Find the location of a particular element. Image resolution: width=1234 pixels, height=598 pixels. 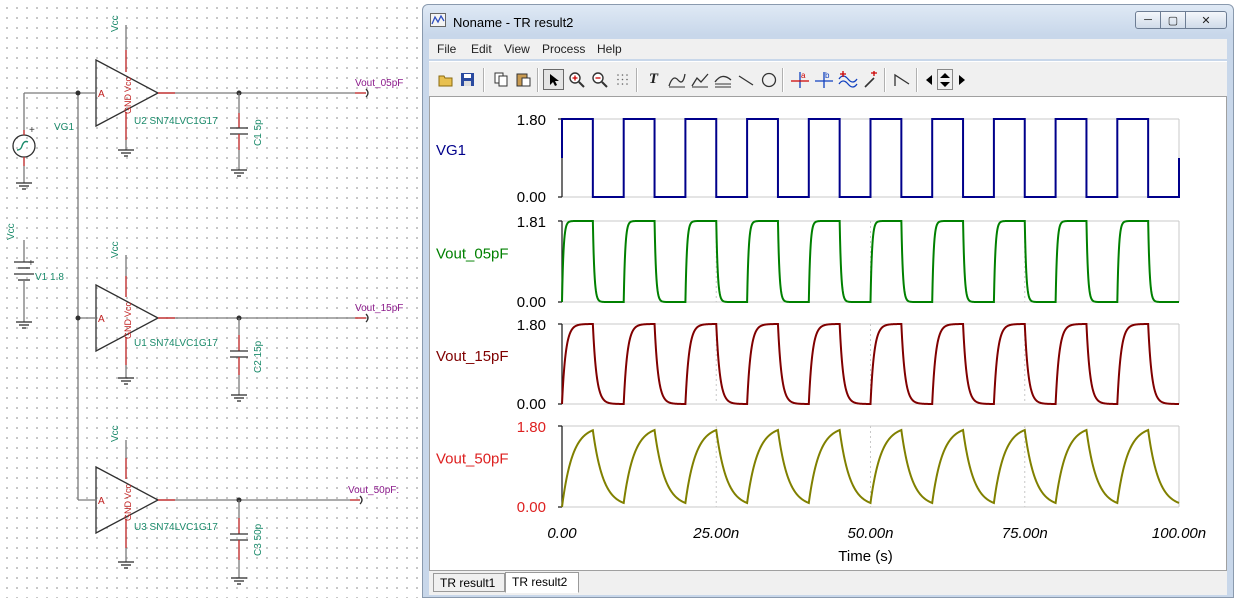

svg-text: b is located at coordinates (827, 75).